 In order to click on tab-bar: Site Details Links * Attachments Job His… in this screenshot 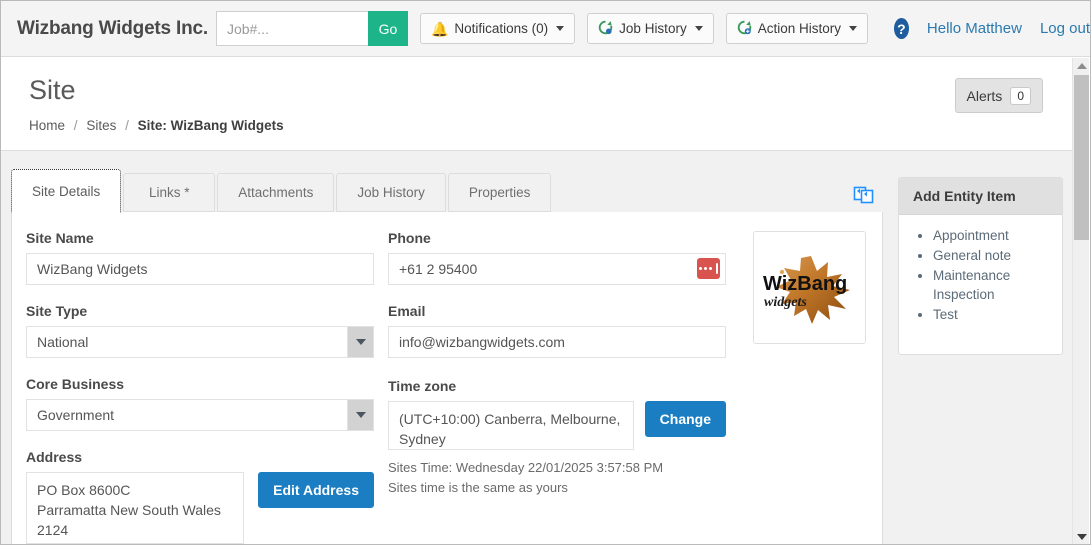, I will do `click(282, 191)`.